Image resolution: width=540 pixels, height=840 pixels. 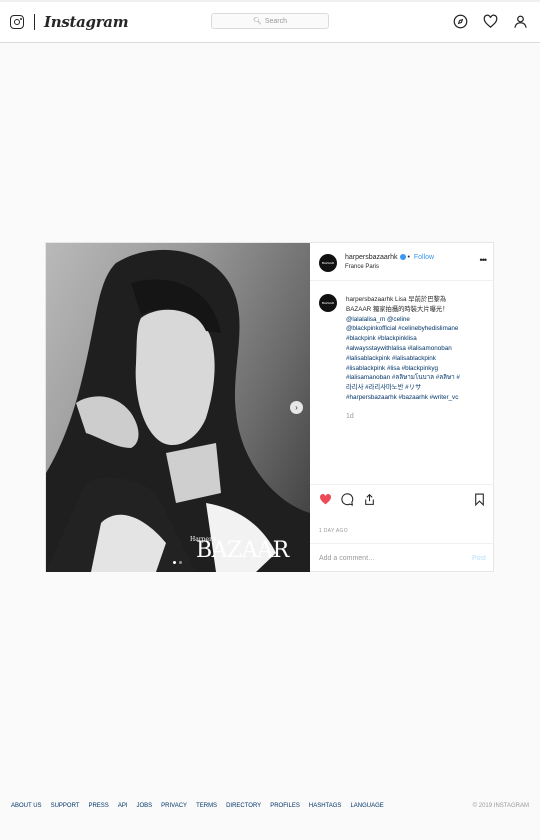 I want to click on follow-button: Follow, so click(x=424, y=257).